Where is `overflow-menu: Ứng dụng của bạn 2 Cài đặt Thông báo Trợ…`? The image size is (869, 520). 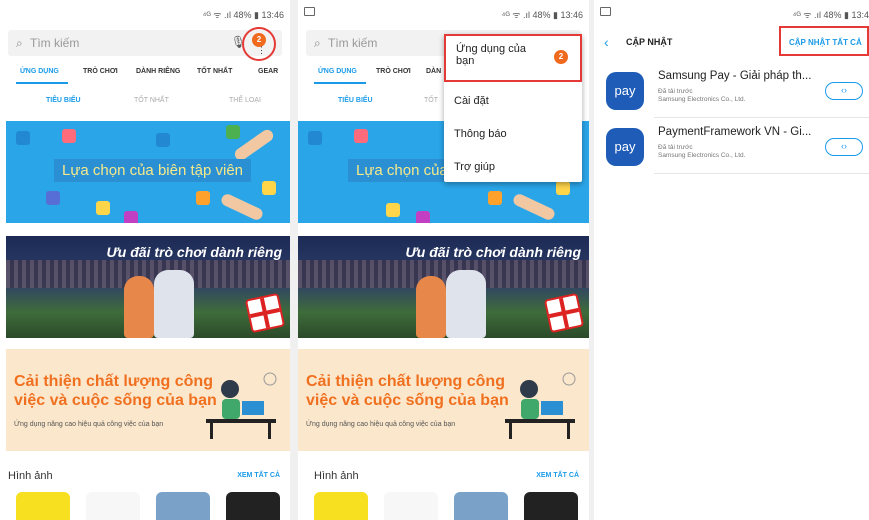 overflow-menu: Ứng dụng của bạn 2 Cài đặt Thông báo Trợ… is located at coordinates (513, 108).